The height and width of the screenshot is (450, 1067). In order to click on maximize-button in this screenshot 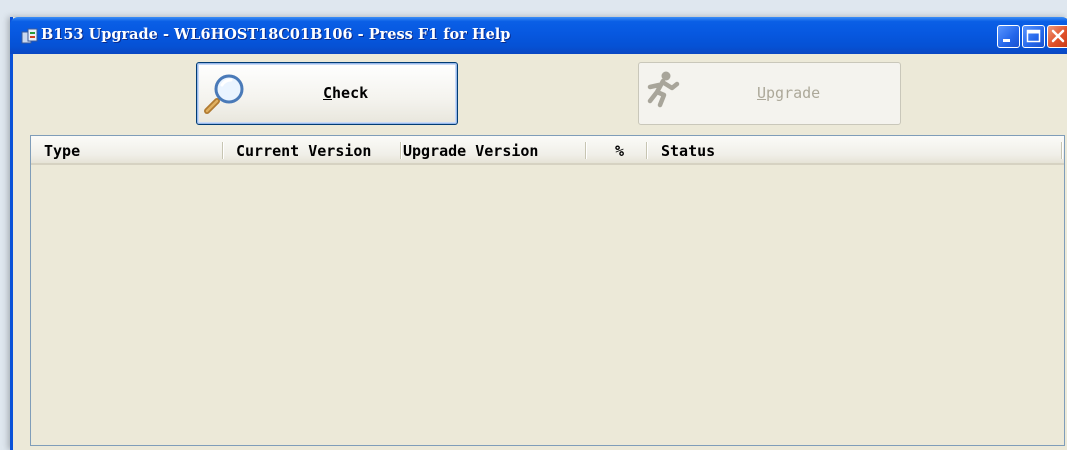, I will do `click(1033, 36)`.